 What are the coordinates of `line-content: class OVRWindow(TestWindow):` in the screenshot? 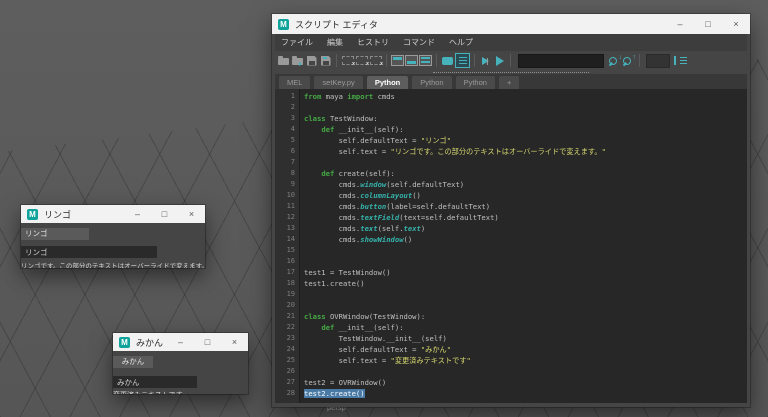 It's located at (365, 316).